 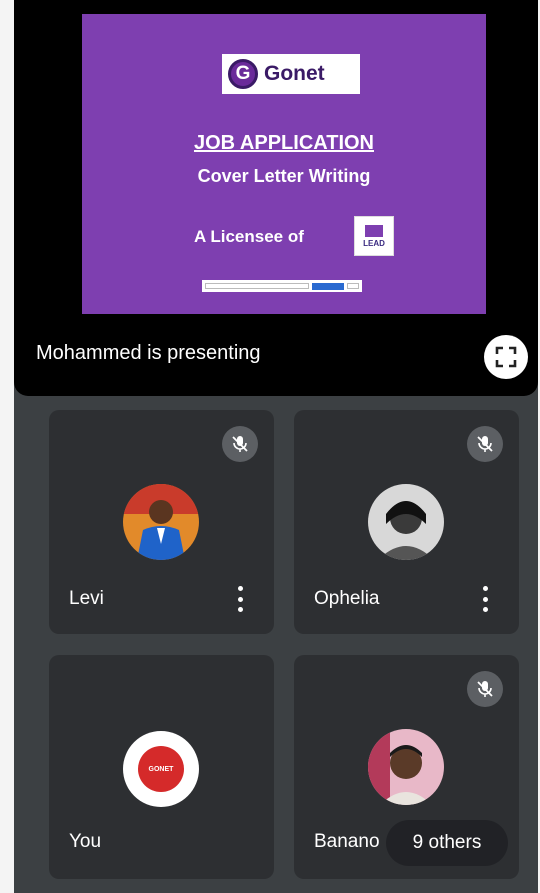 I want to click on fullscreen-icon, so click(x=506, y=357).